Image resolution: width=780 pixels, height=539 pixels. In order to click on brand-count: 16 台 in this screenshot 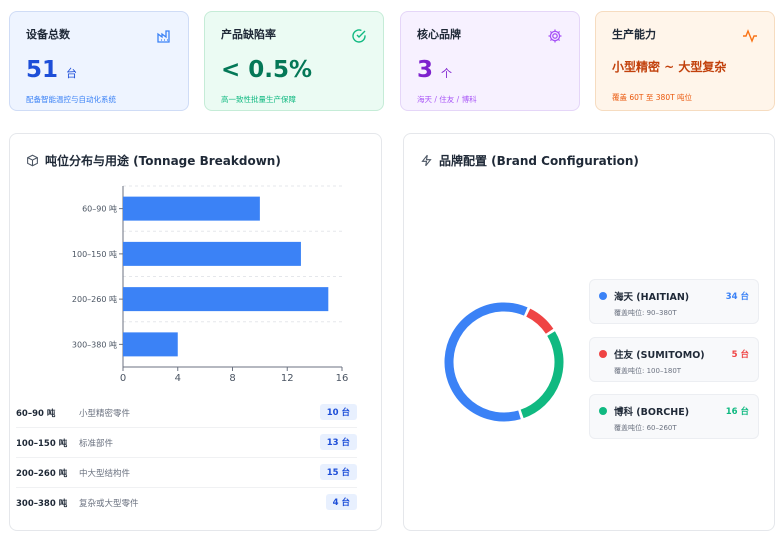, I will do `click(737, 412)`.